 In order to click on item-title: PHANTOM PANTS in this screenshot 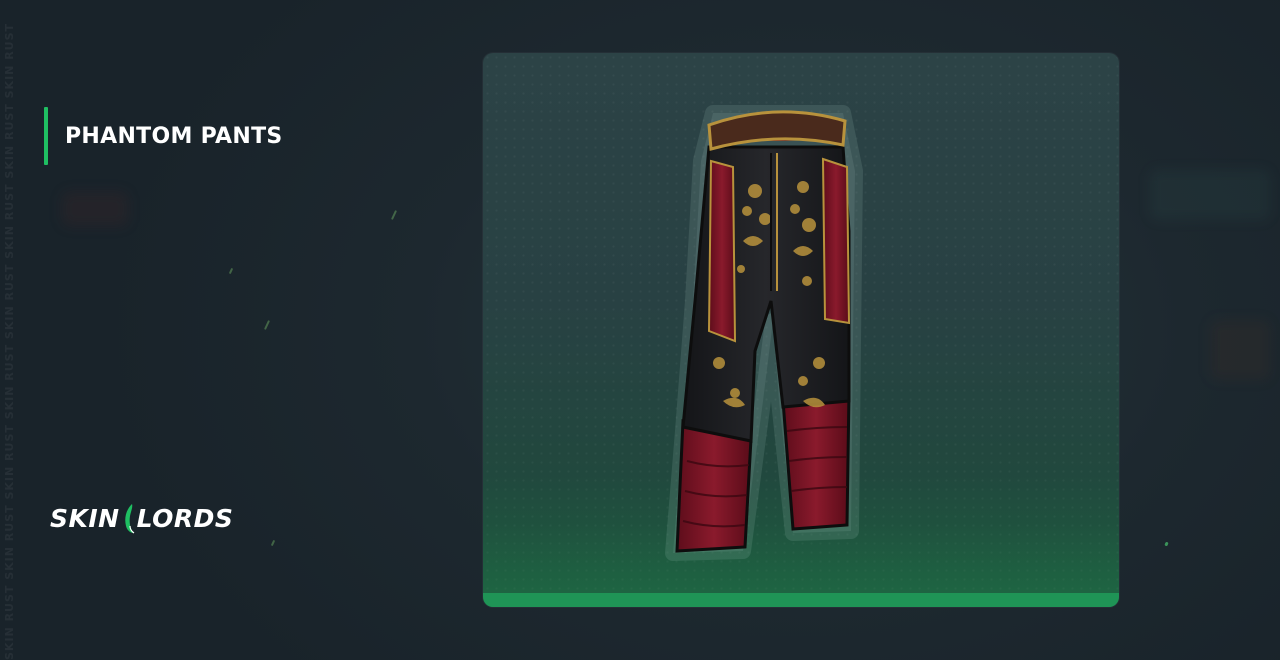, I will do `click(163, 136)`.